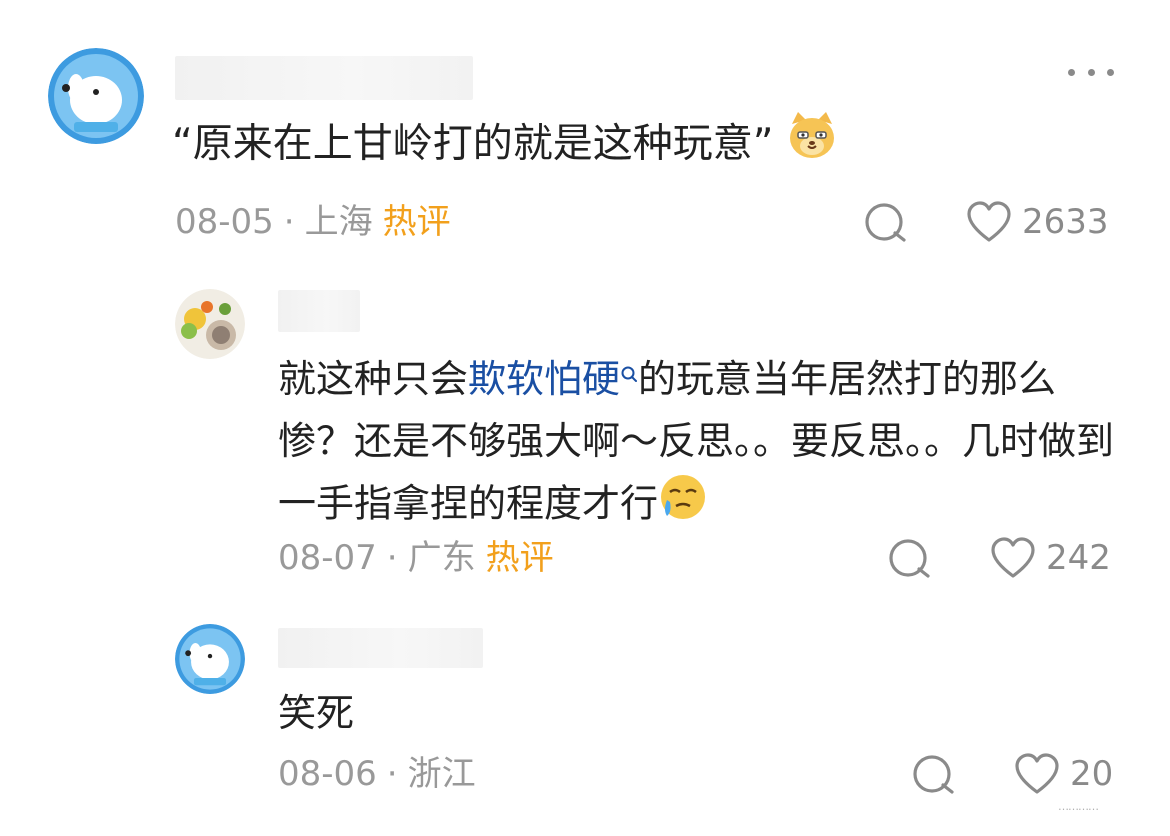 The height and width of the screenshot is (836, 1170). What do you see at coordinates (327, 774) in the screenshot?
I see `reply-date: 08-06` at bounding box center [327, 774].